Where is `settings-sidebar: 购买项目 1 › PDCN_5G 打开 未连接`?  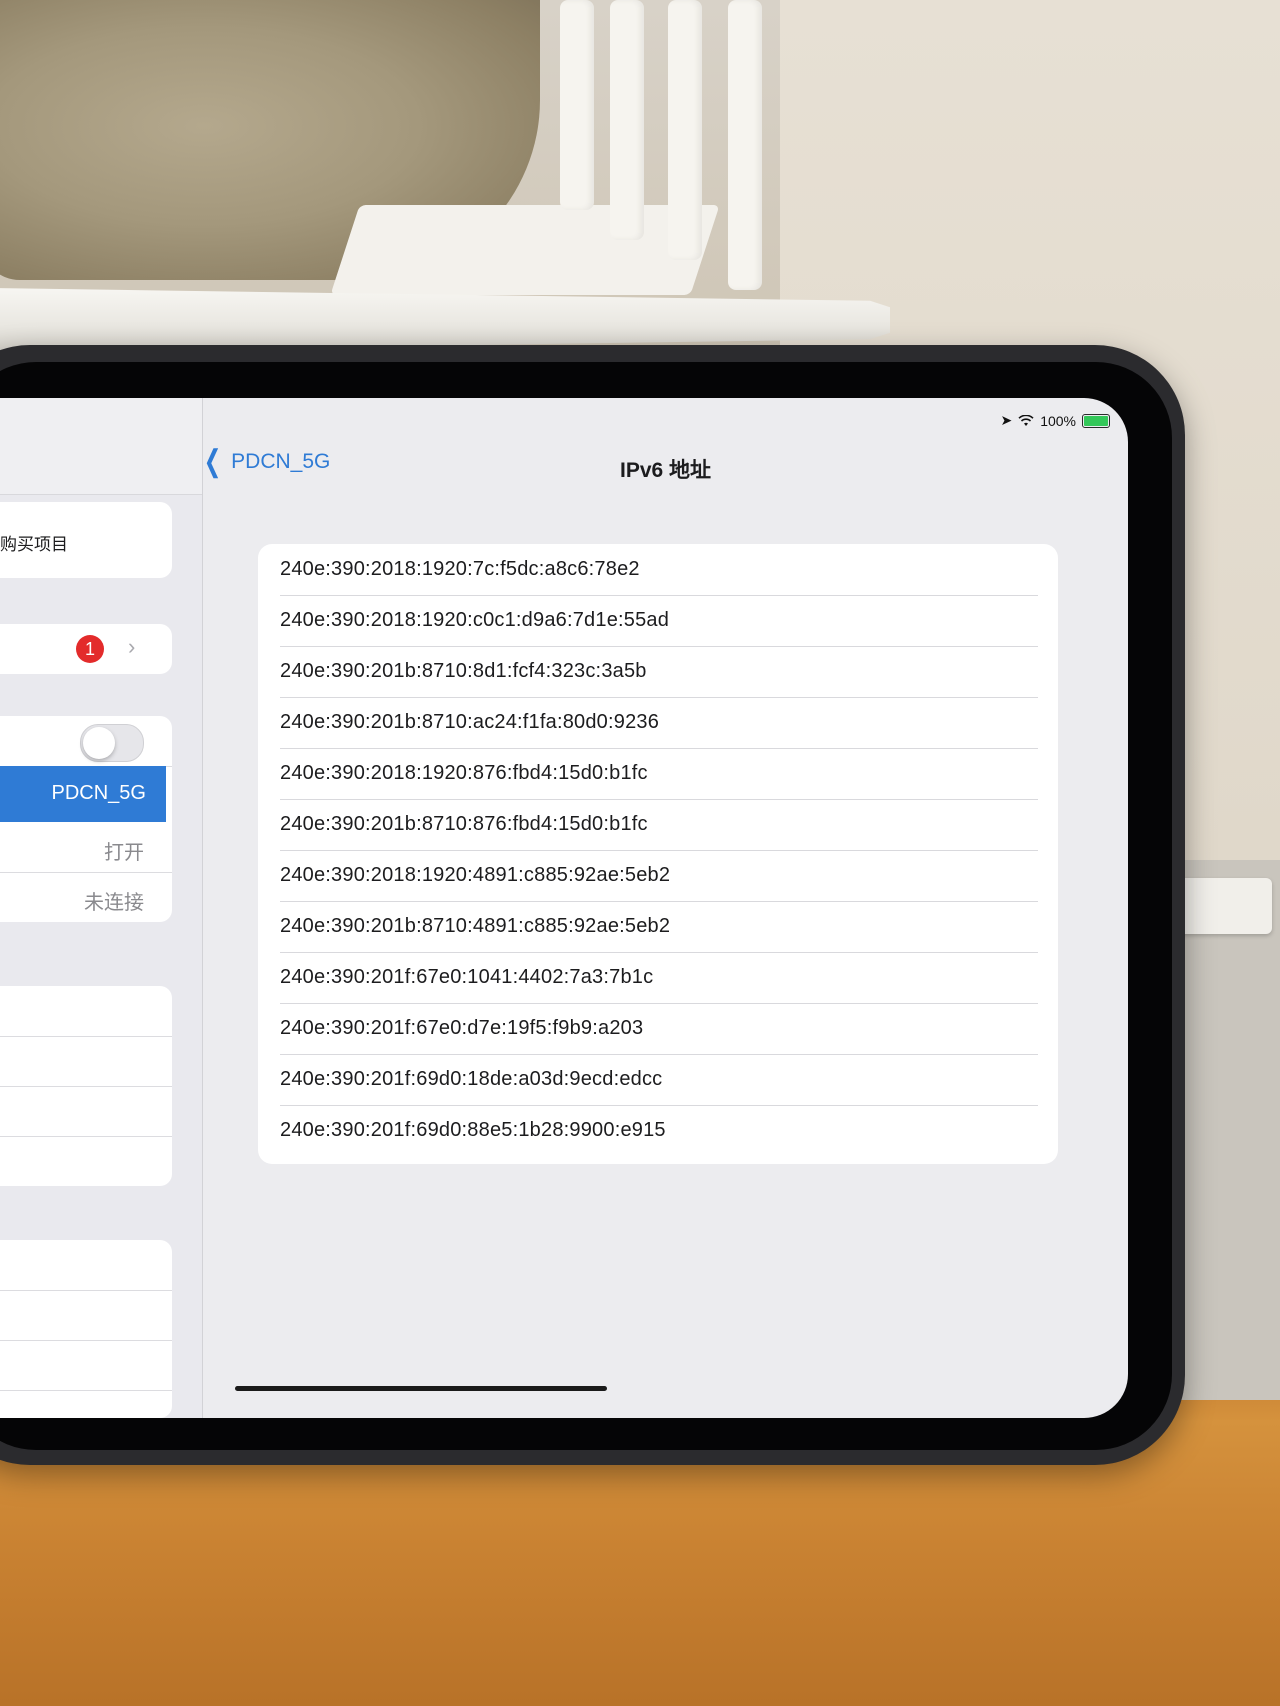
settings-sidebar: 购买项目 1 › PDCN_5G 打开 未连接 is located at coordinates (101, 908).